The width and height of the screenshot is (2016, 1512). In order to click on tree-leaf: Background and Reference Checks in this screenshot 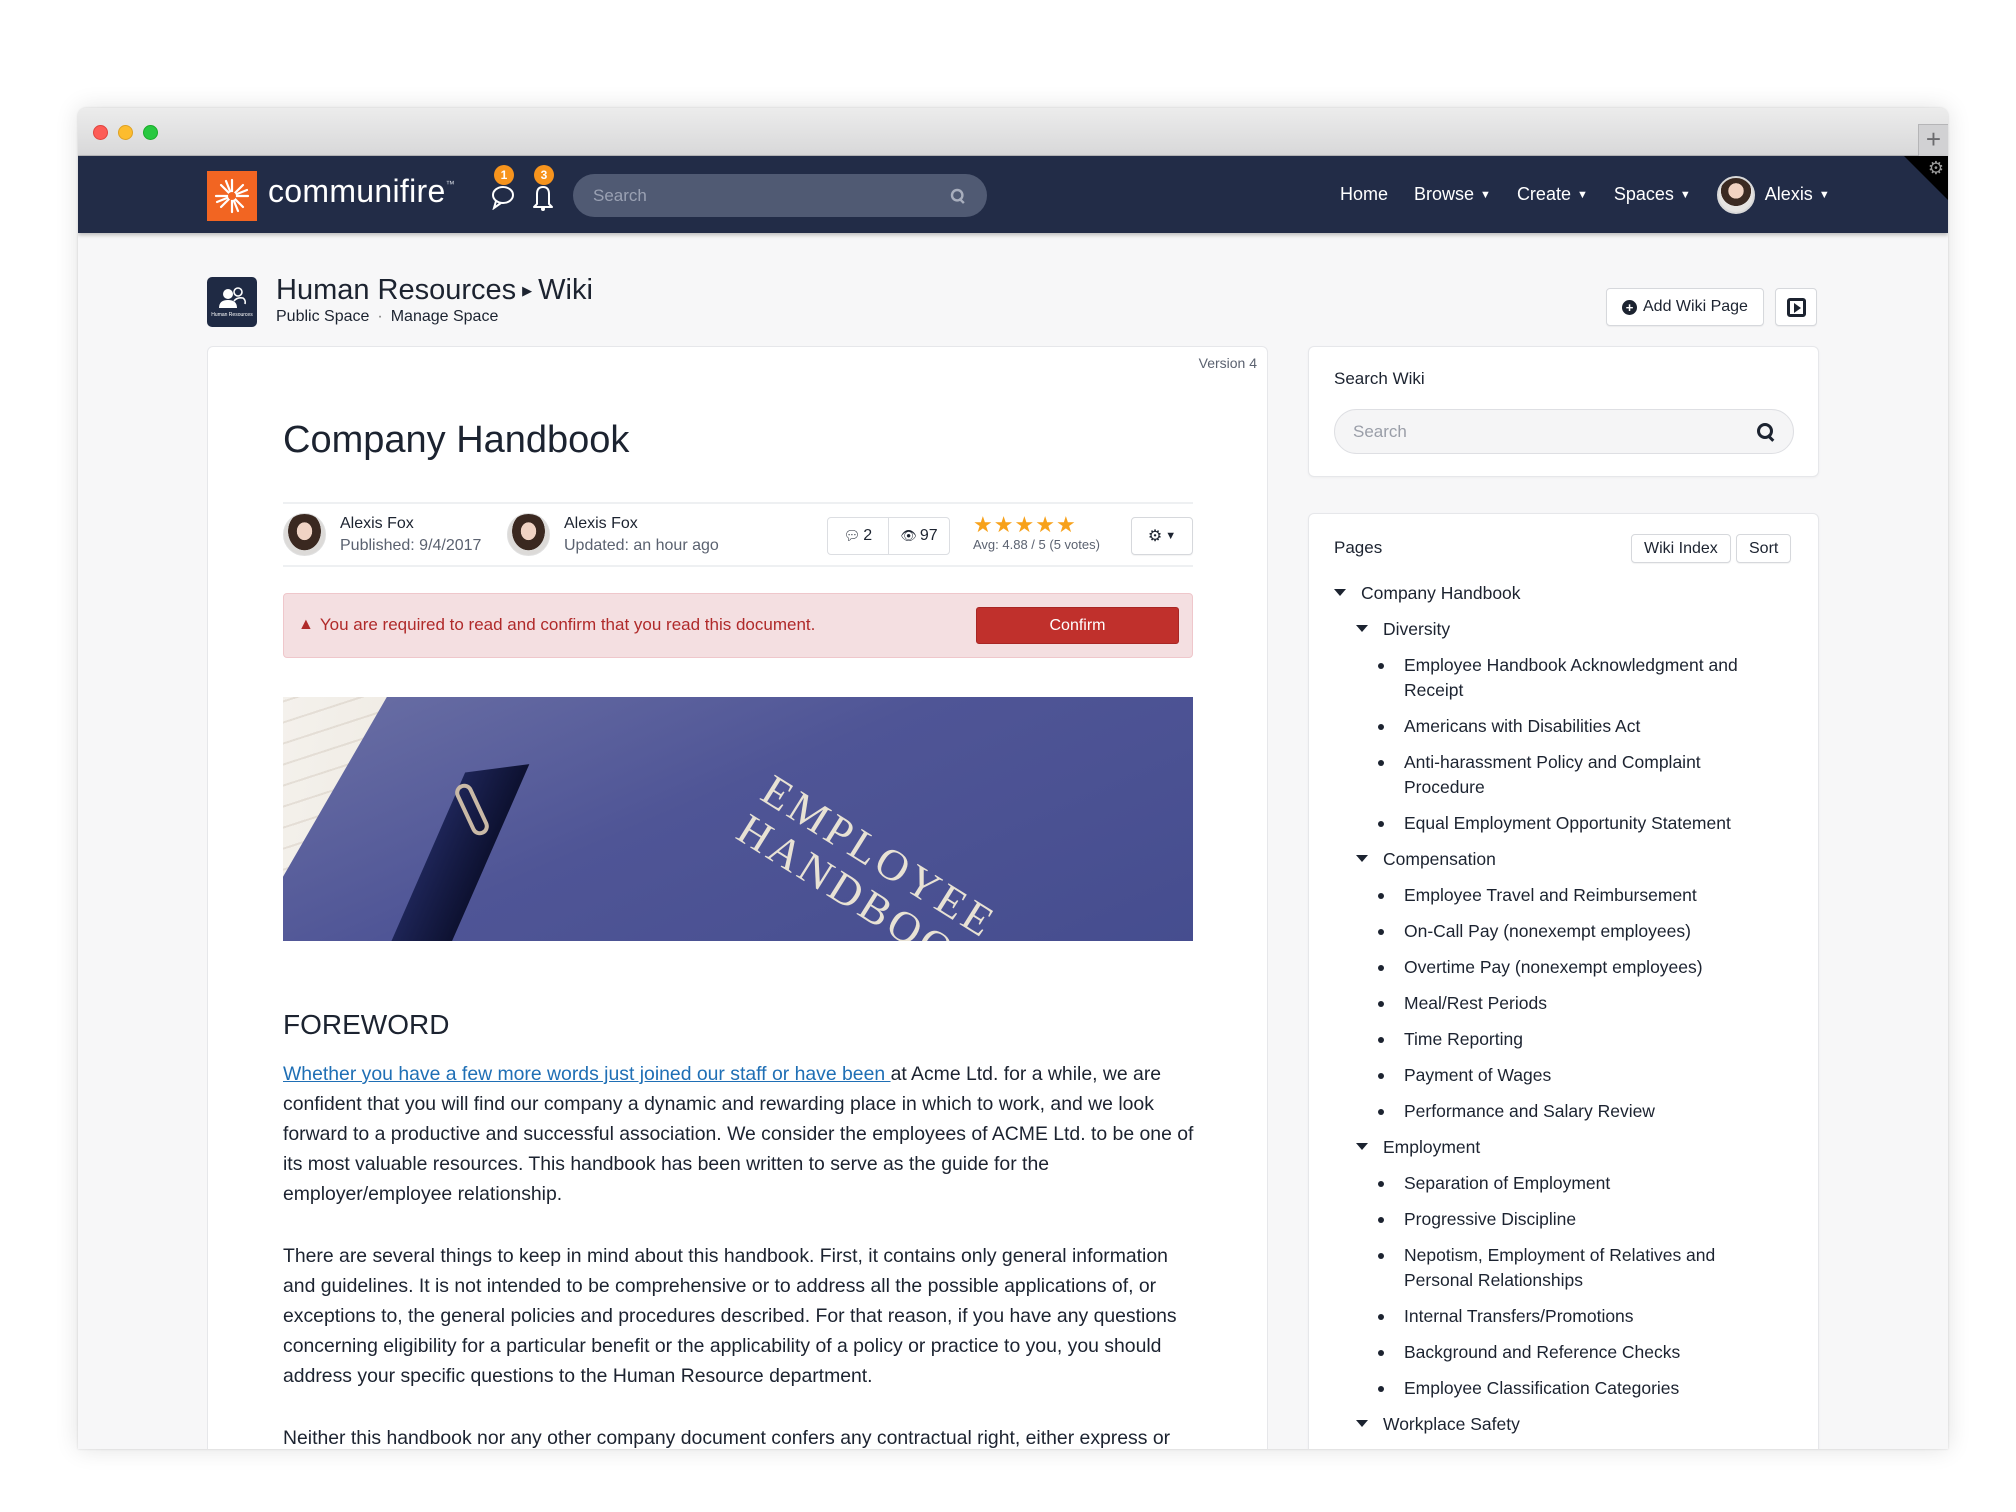, I will do `click(1591, 1352)`.